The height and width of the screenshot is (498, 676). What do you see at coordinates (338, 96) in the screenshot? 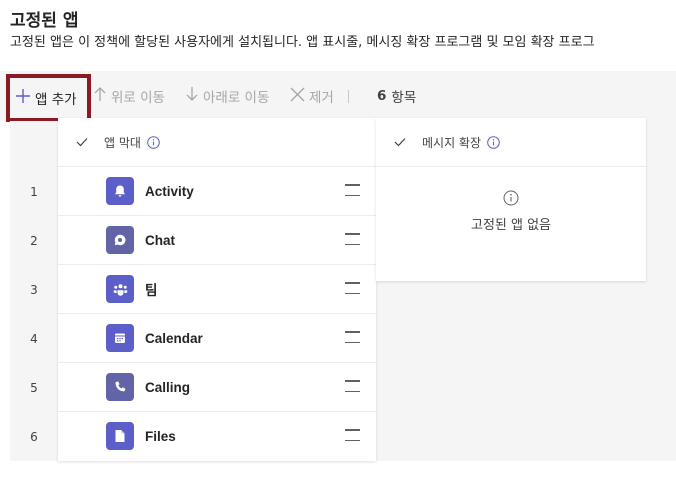
I see `toolbar: 앱 추가 위로 이동 아래로 이동 제거 6 항목` at bounding box center [338, 96].